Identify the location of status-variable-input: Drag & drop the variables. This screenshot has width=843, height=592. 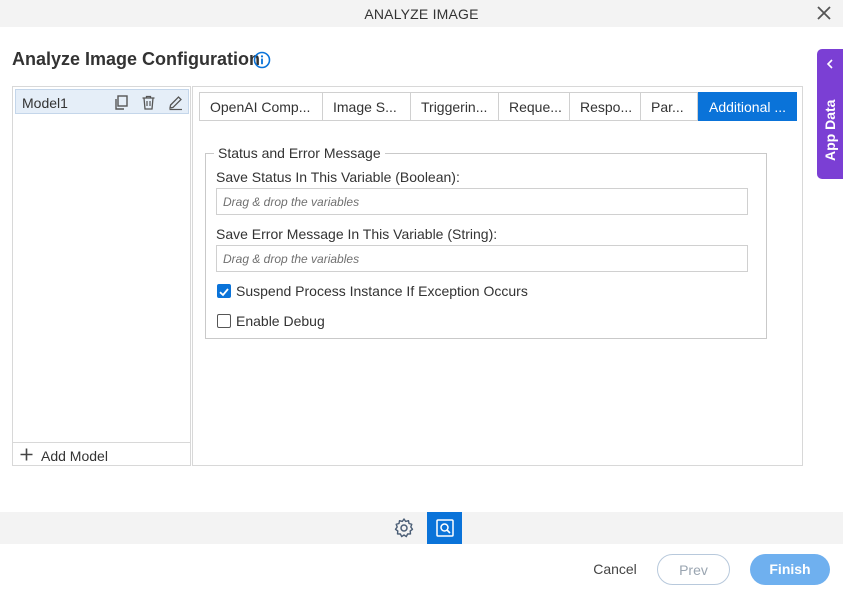
(482, 201).